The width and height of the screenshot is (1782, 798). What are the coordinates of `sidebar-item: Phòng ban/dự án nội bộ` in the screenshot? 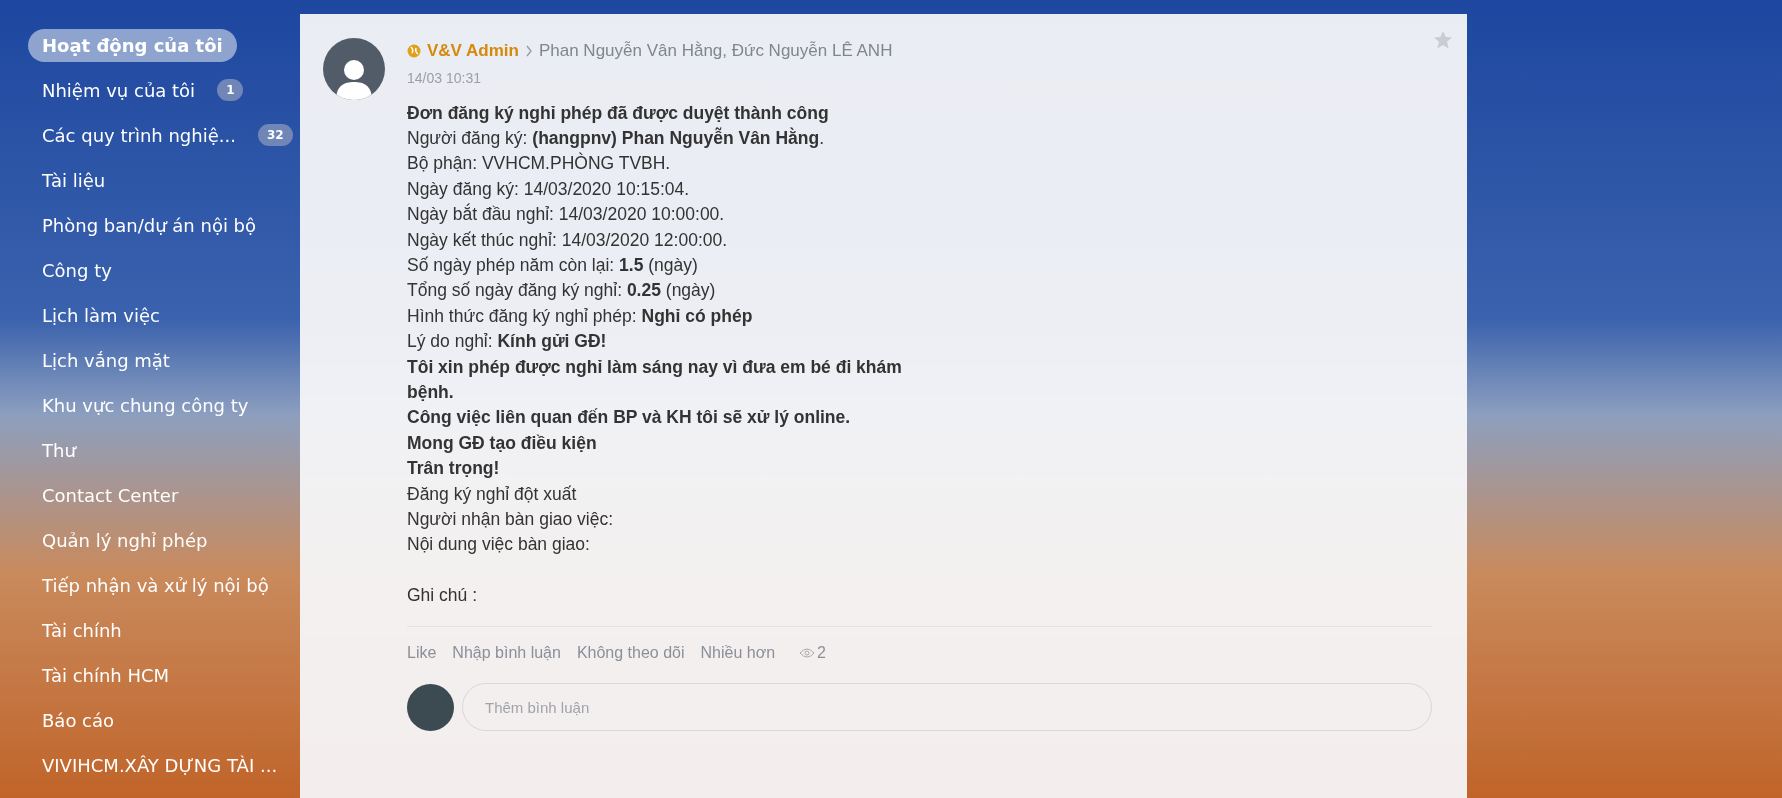 It's located at (149, 225).